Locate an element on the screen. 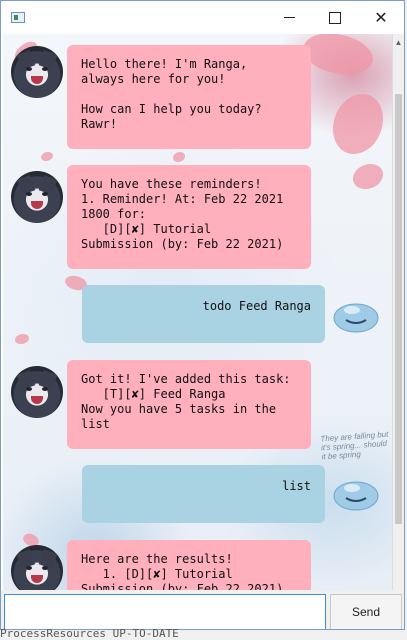 This screenshot has height=640, width=407. user-message-bubble: list is located at coordinates (203, 494).